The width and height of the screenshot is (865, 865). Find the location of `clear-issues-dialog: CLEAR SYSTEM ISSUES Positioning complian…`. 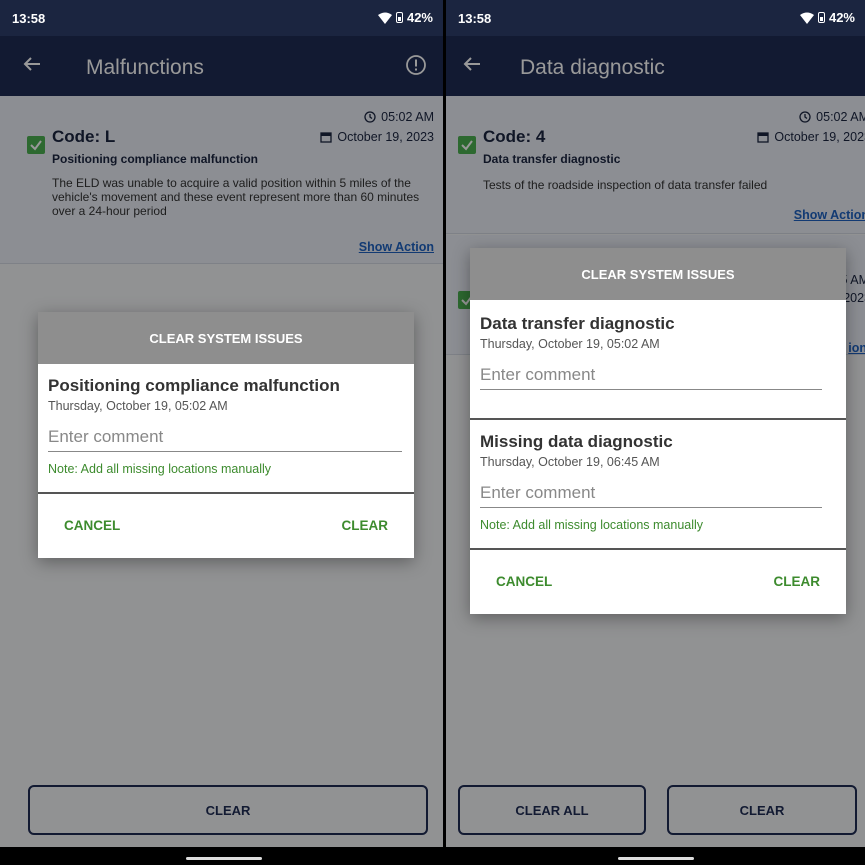

clear-issues-dialog: CLEAR SYSTEM ISSUES Positioning complian… is located at coordinates (226, 435).